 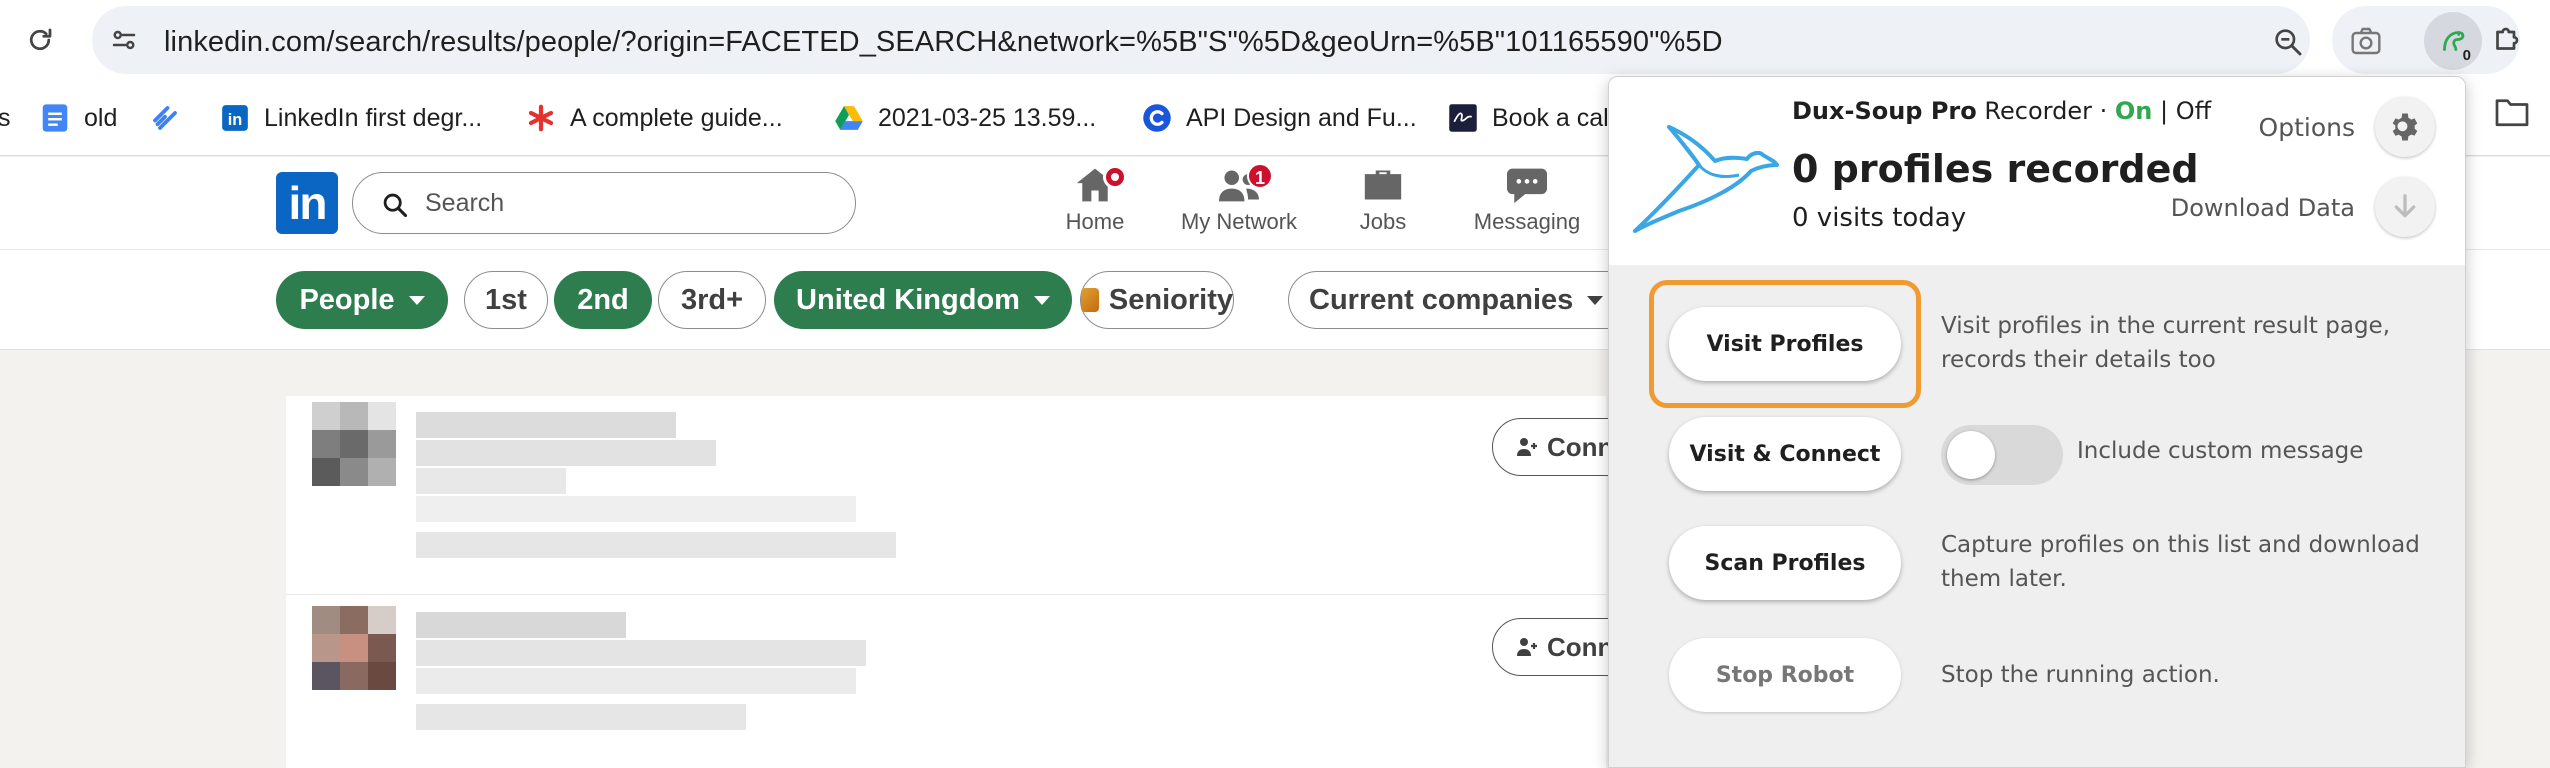 What do you see at coordinates (2002, 455) in the screenshot?
I see `custom-message-toggle` at bounding box center [2002, 455].